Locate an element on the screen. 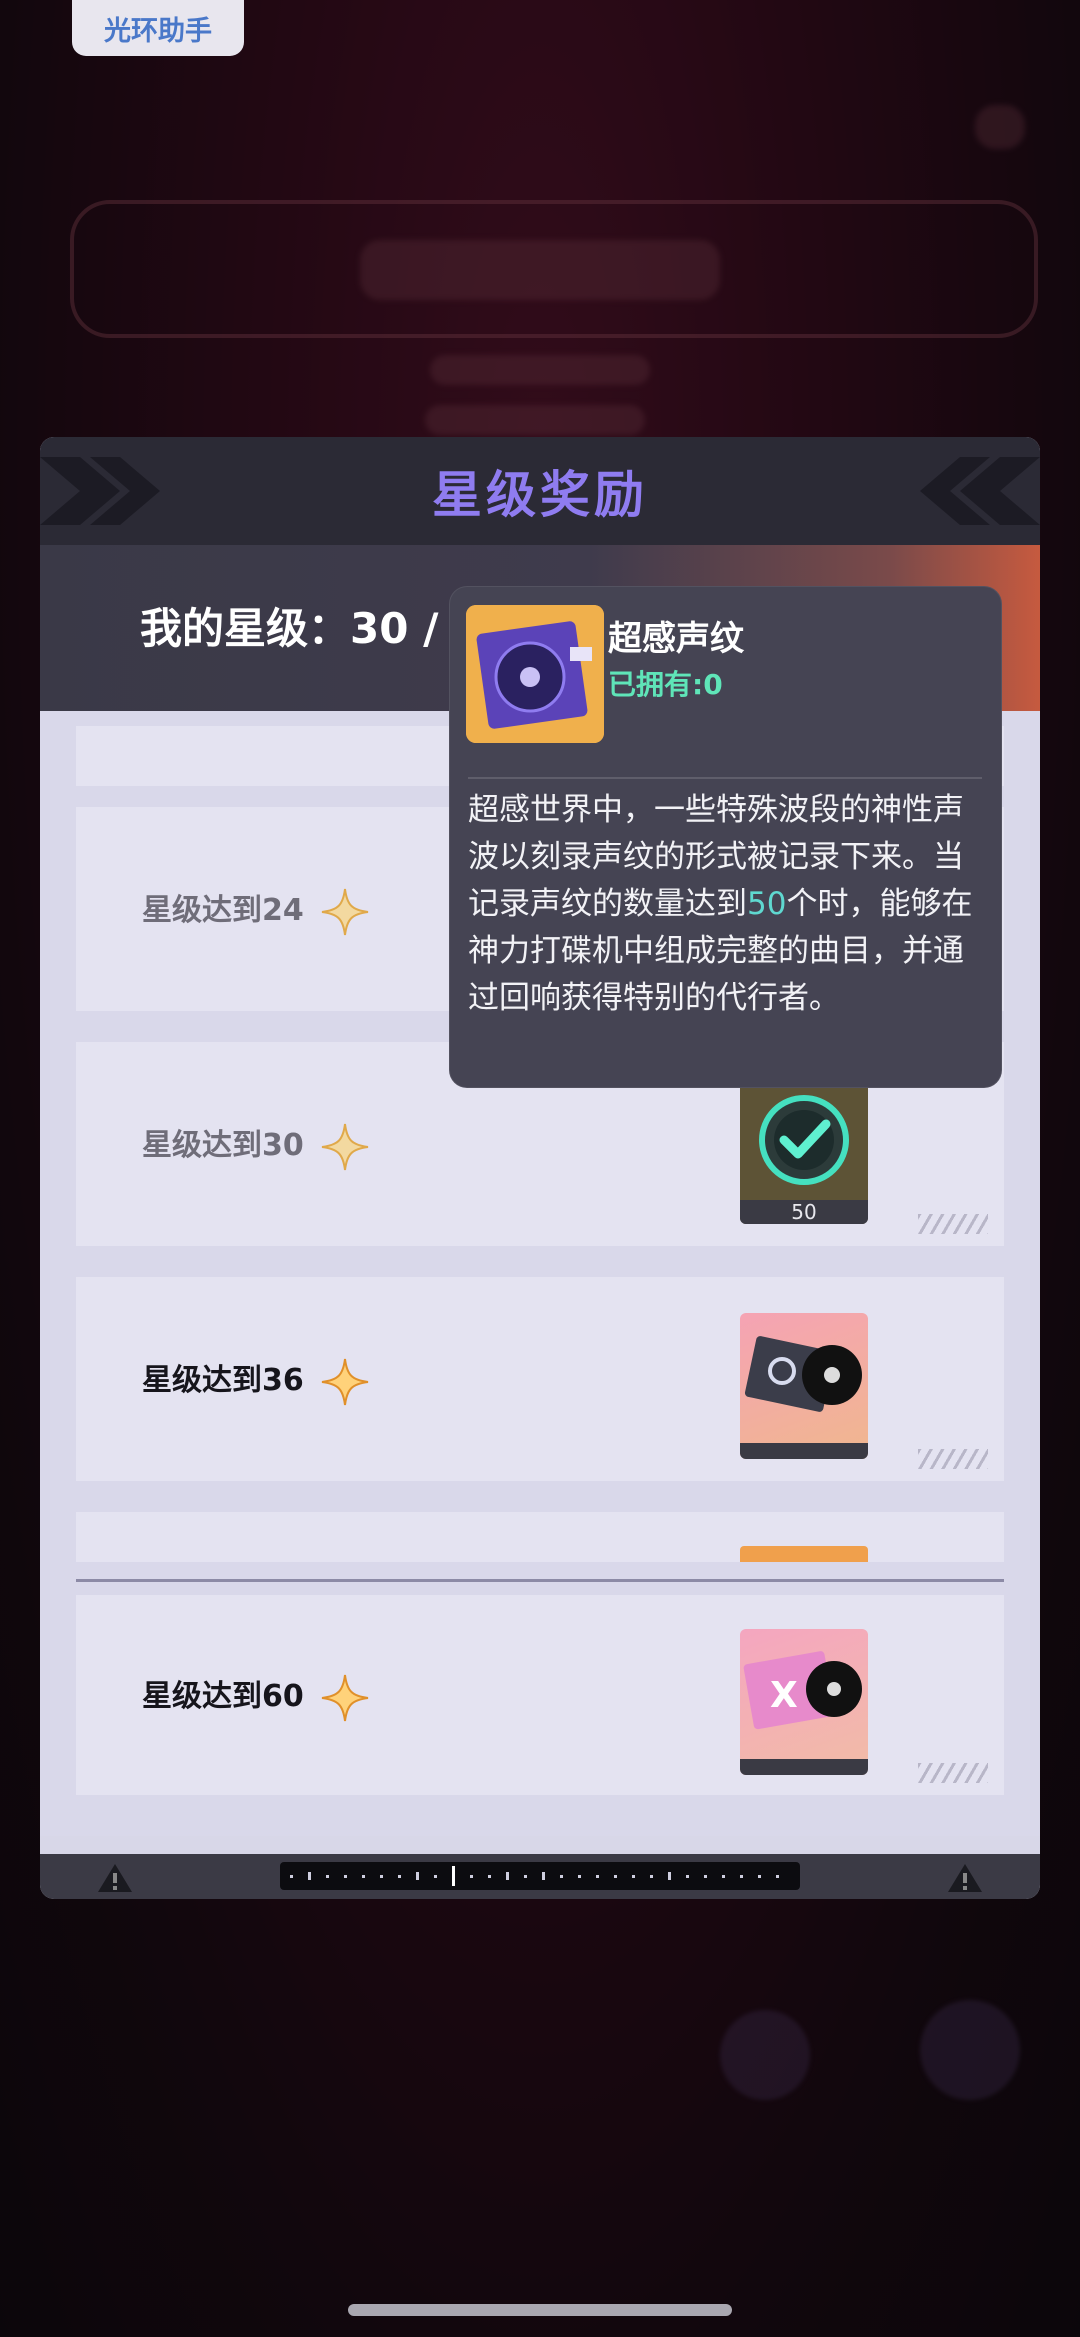 The width and height of the screenshot is (1080, 2337). chevron-decoration-left is located at coordinates (100, 491).